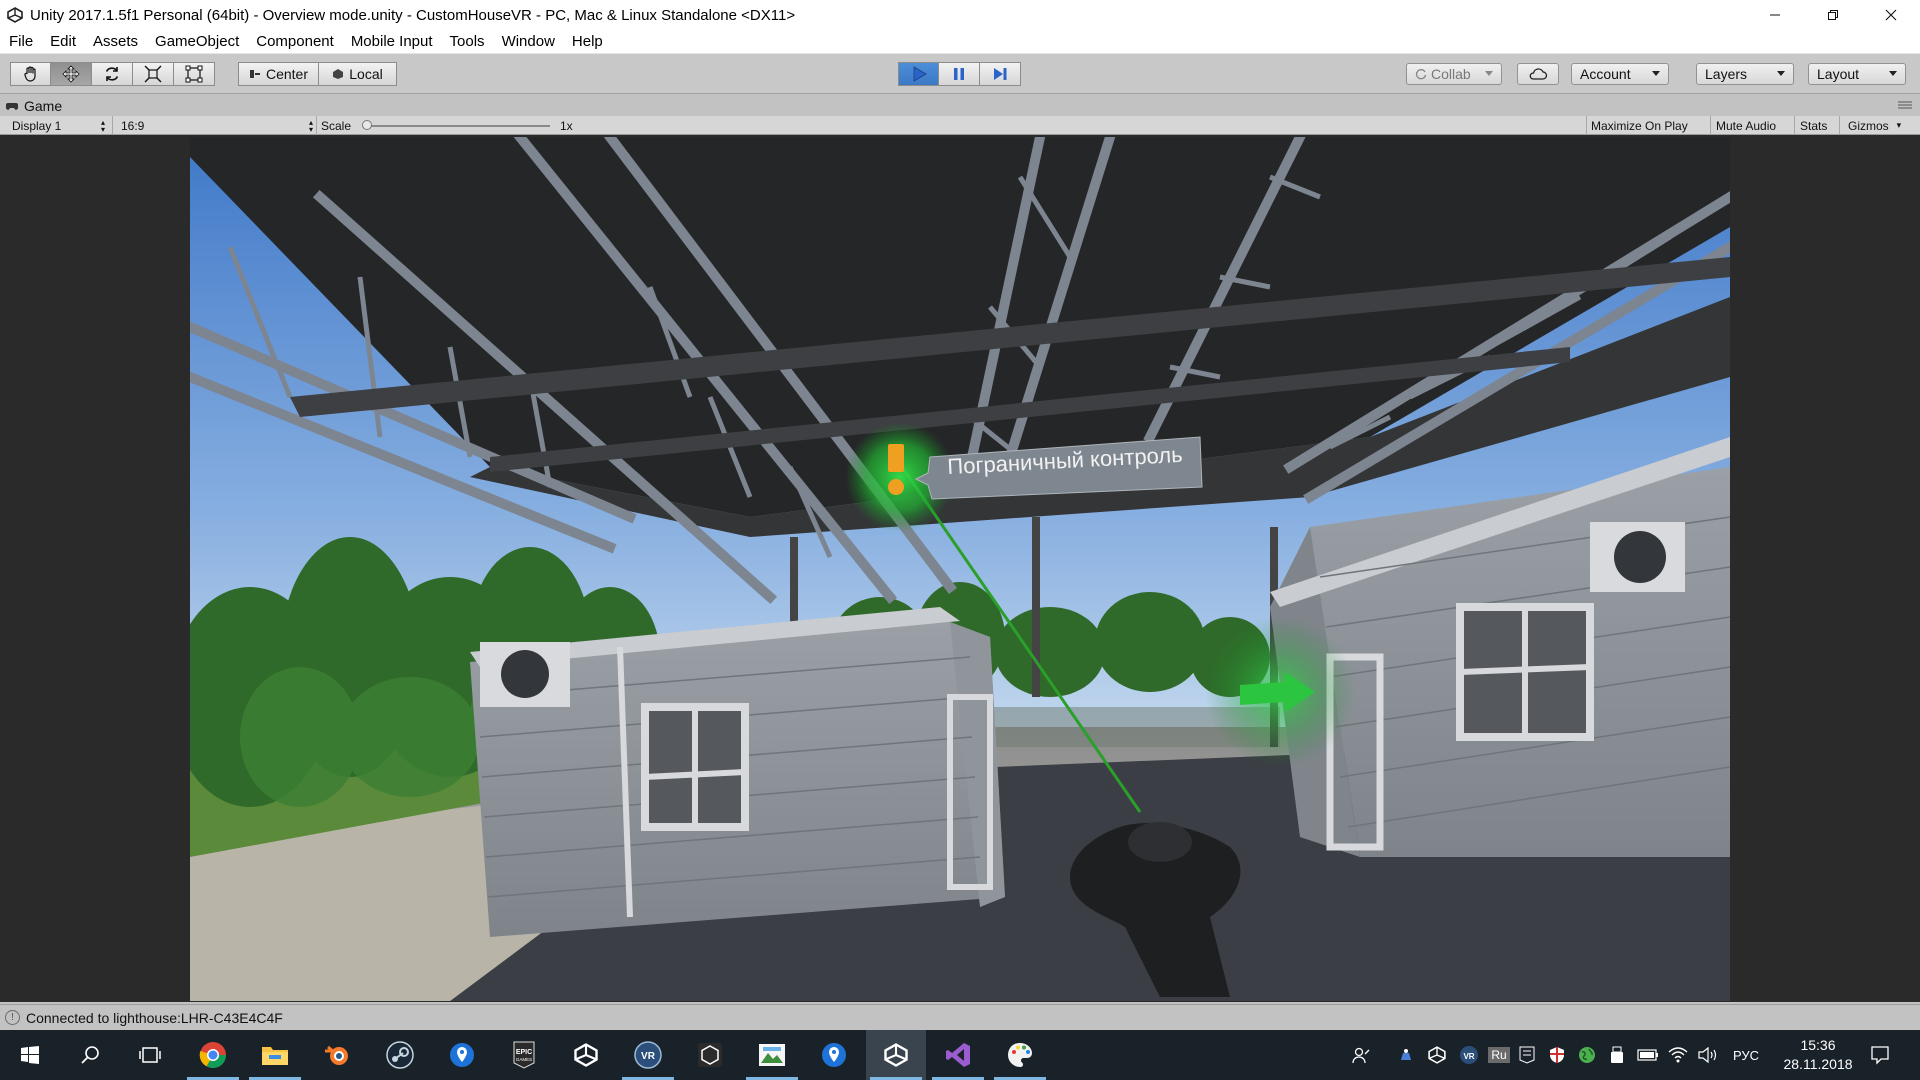 This screenshot has height=1080, width=1920. I want to click on rect-transform-icon, so click(194, 74).